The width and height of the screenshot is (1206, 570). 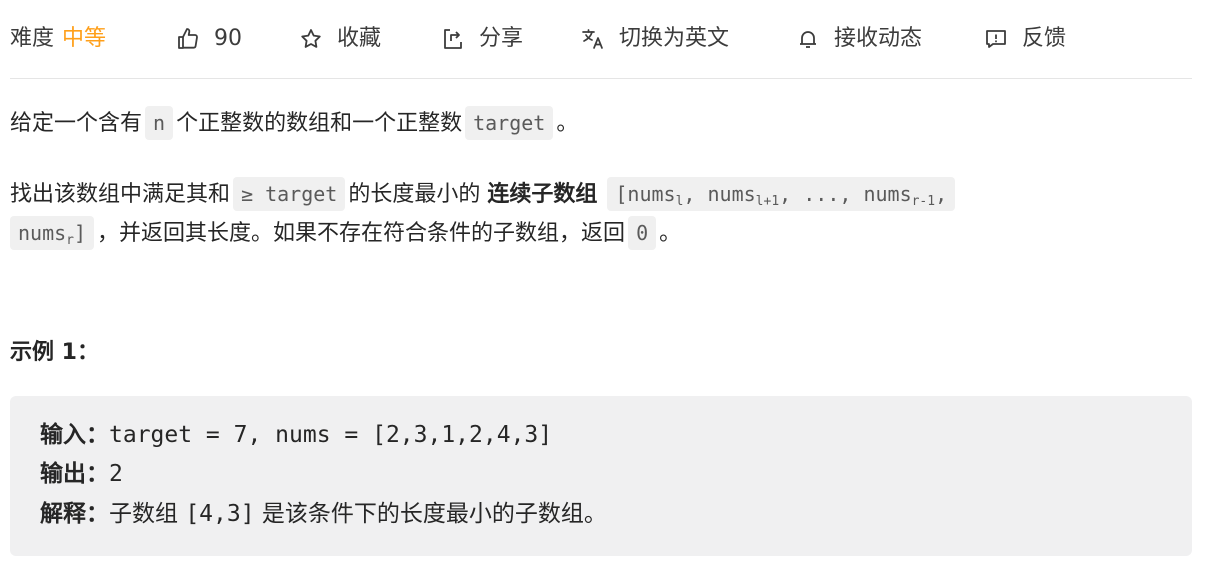 I want to click on bell-icon, so click(x=808, y=39).